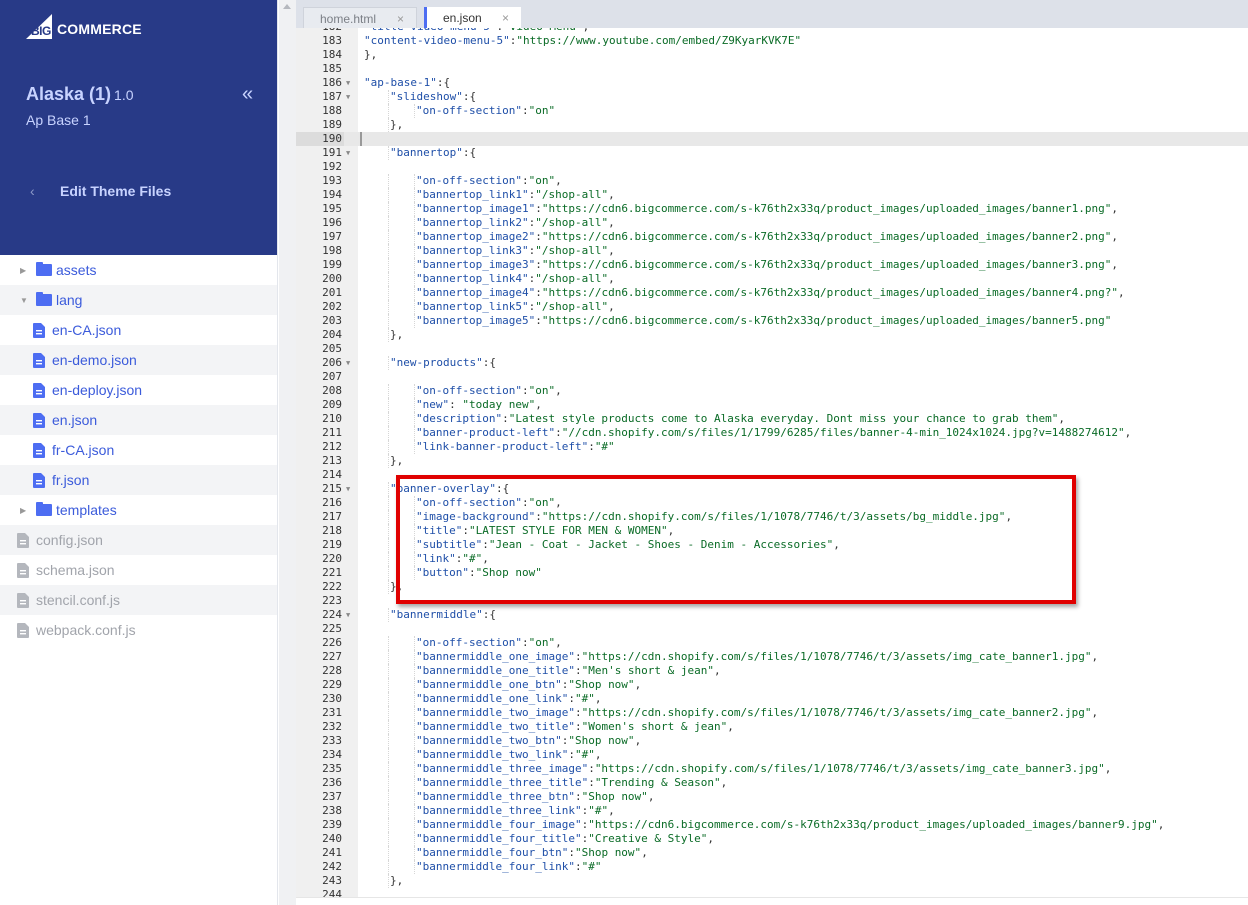 Image resolution: width=1248 pixels, height=905 pixels. What do you see at coordinates (772, 475) in the screenshot?
I see `code-line: 214` at bounding box center [772, 475].